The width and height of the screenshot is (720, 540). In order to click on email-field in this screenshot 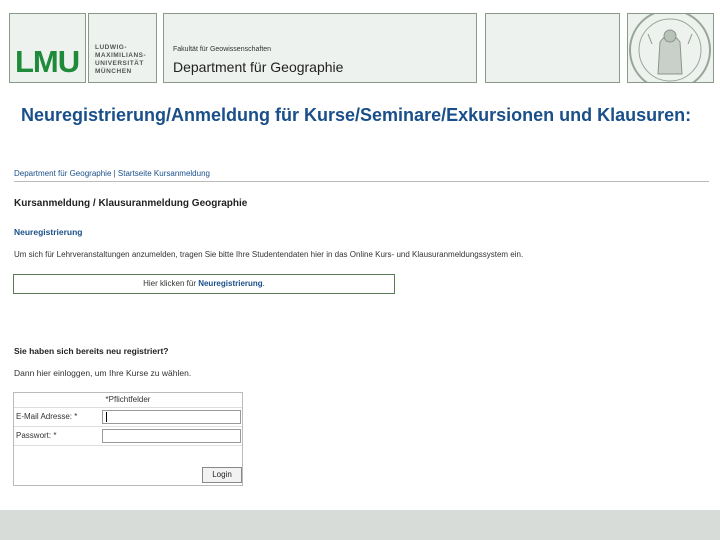, I will do `click(171, 417)`.